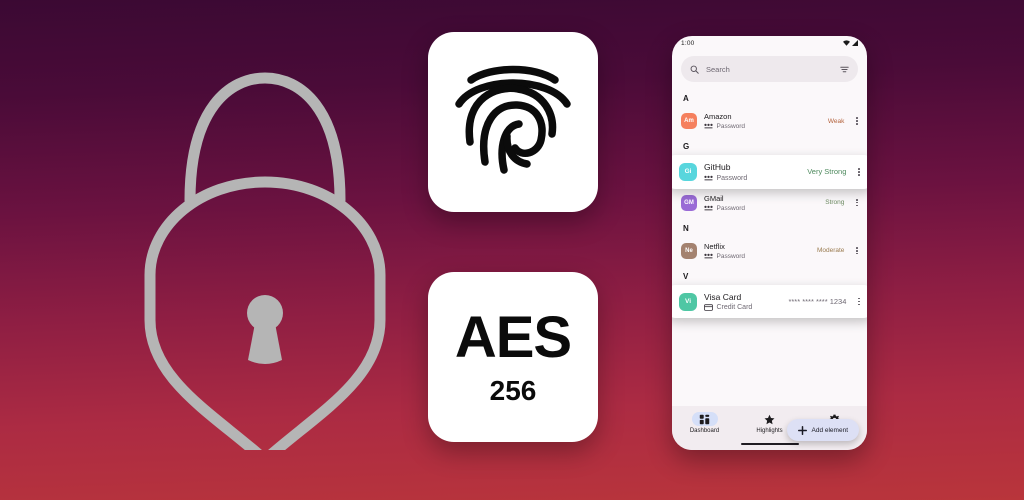  I want to click on entry-row: Am Amazon Password Weak, so click(769, 121).